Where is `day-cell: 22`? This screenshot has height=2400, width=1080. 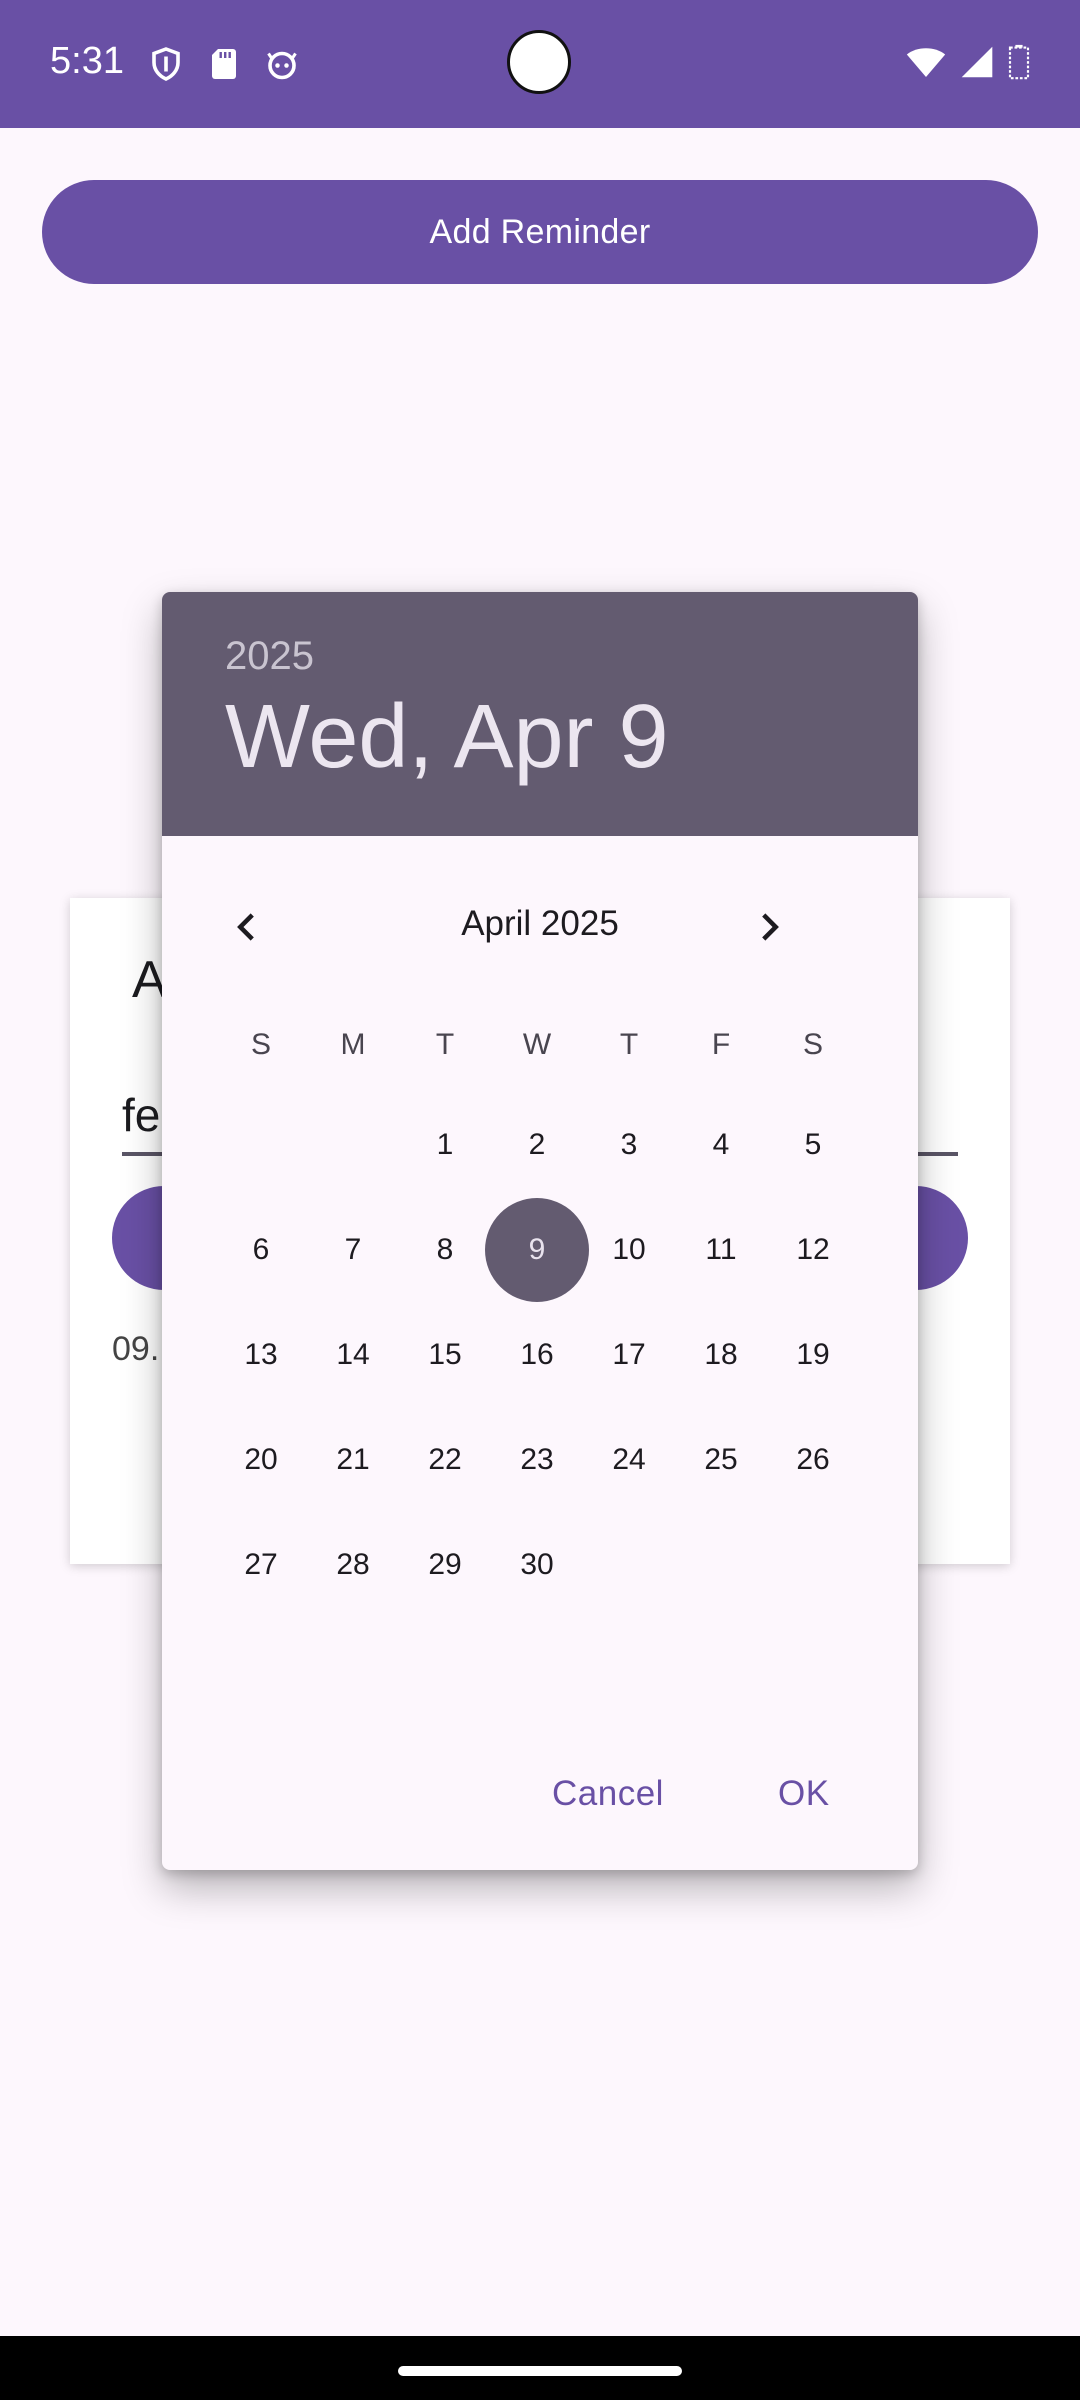
day-cell: 22 is located at coordinates (445, 1460).